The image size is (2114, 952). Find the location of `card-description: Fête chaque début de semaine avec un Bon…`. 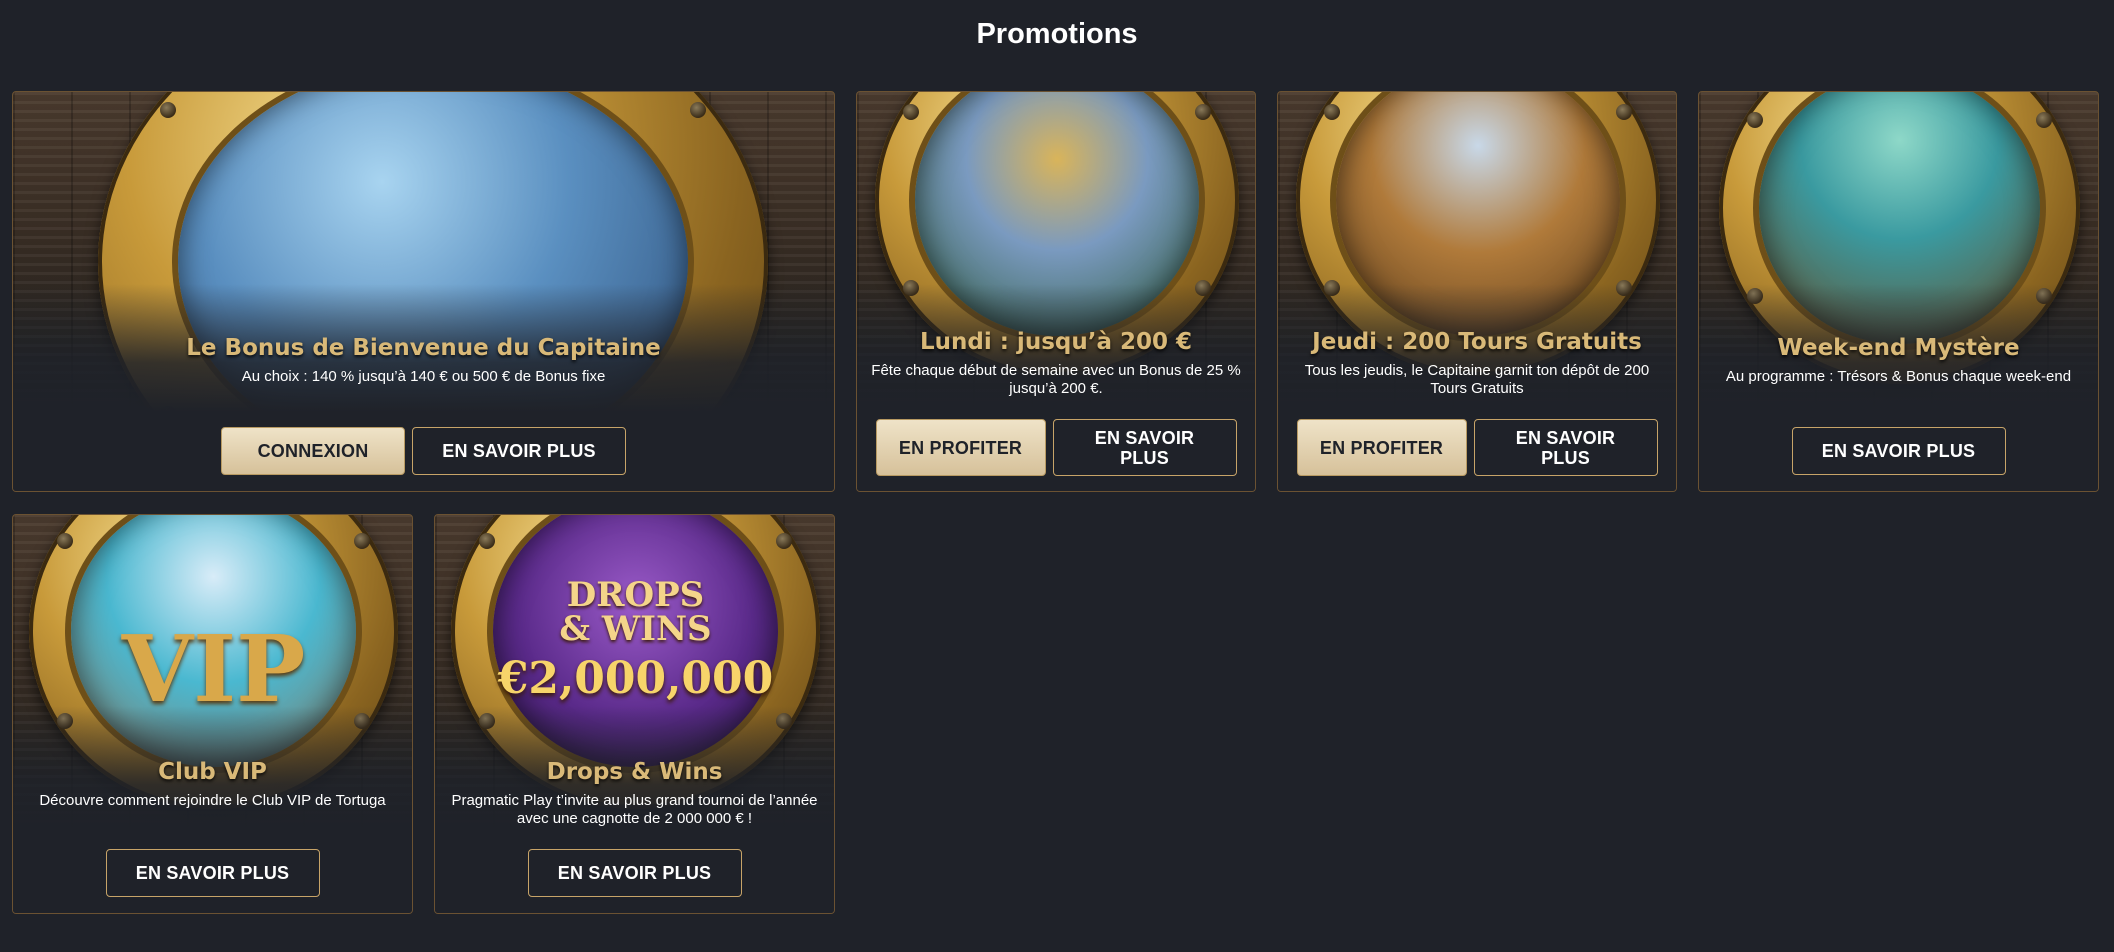

card-description: Fête chaque début de semaine avec un Bon… is located at coordinates (1056, 379).